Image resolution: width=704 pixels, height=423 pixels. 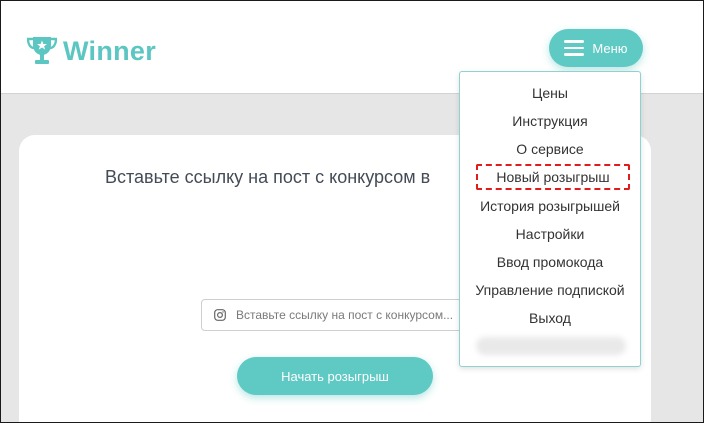 What do you see at coordinates (550, 206) in the screenshot?
I see `menu-item-history: История розыгрышей` at bounding box center [550, 206].